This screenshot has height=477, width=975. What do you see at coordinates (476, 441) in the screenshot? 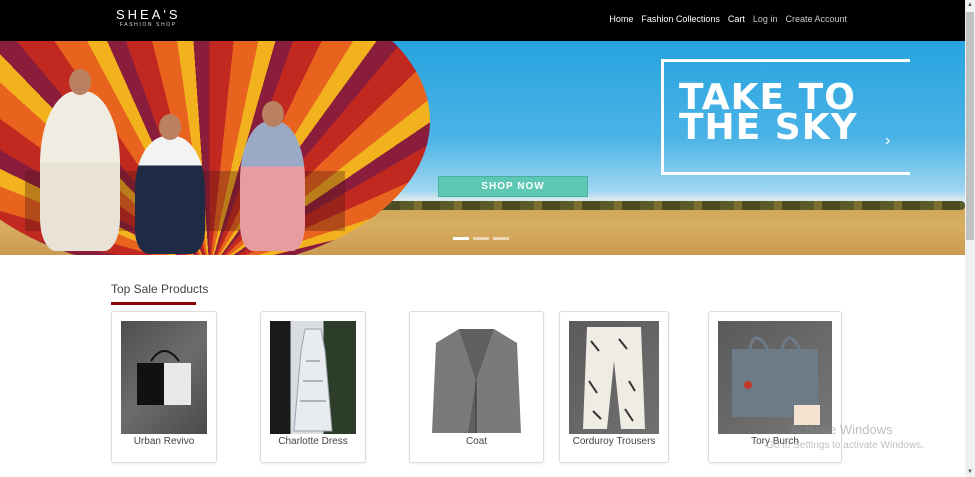
I see `product-name: Coat` at bounding box center [476, 441].